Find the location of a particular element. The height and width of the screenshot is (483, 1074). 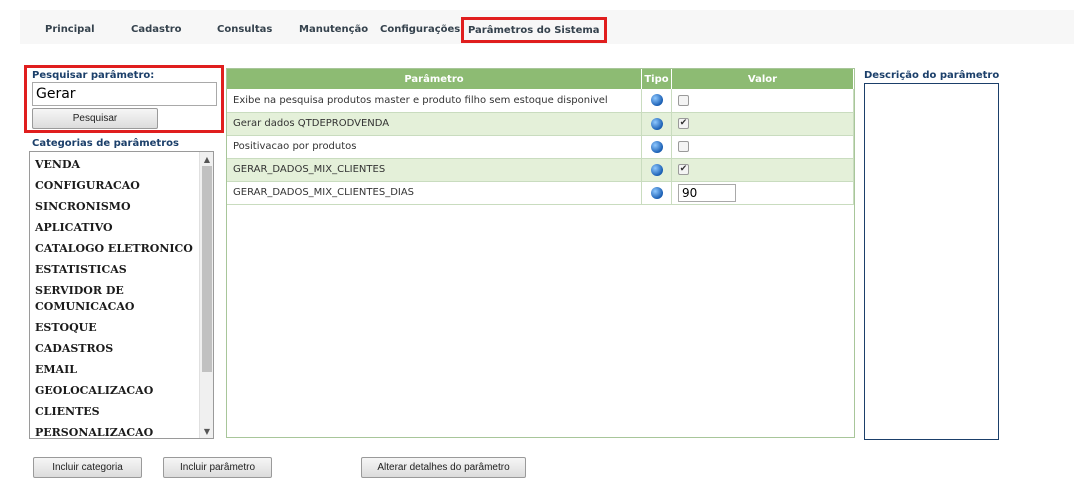

table-row: GERAR_DADOS_MIX_CLIENTES ✔ is located at coordinates (540, 170).